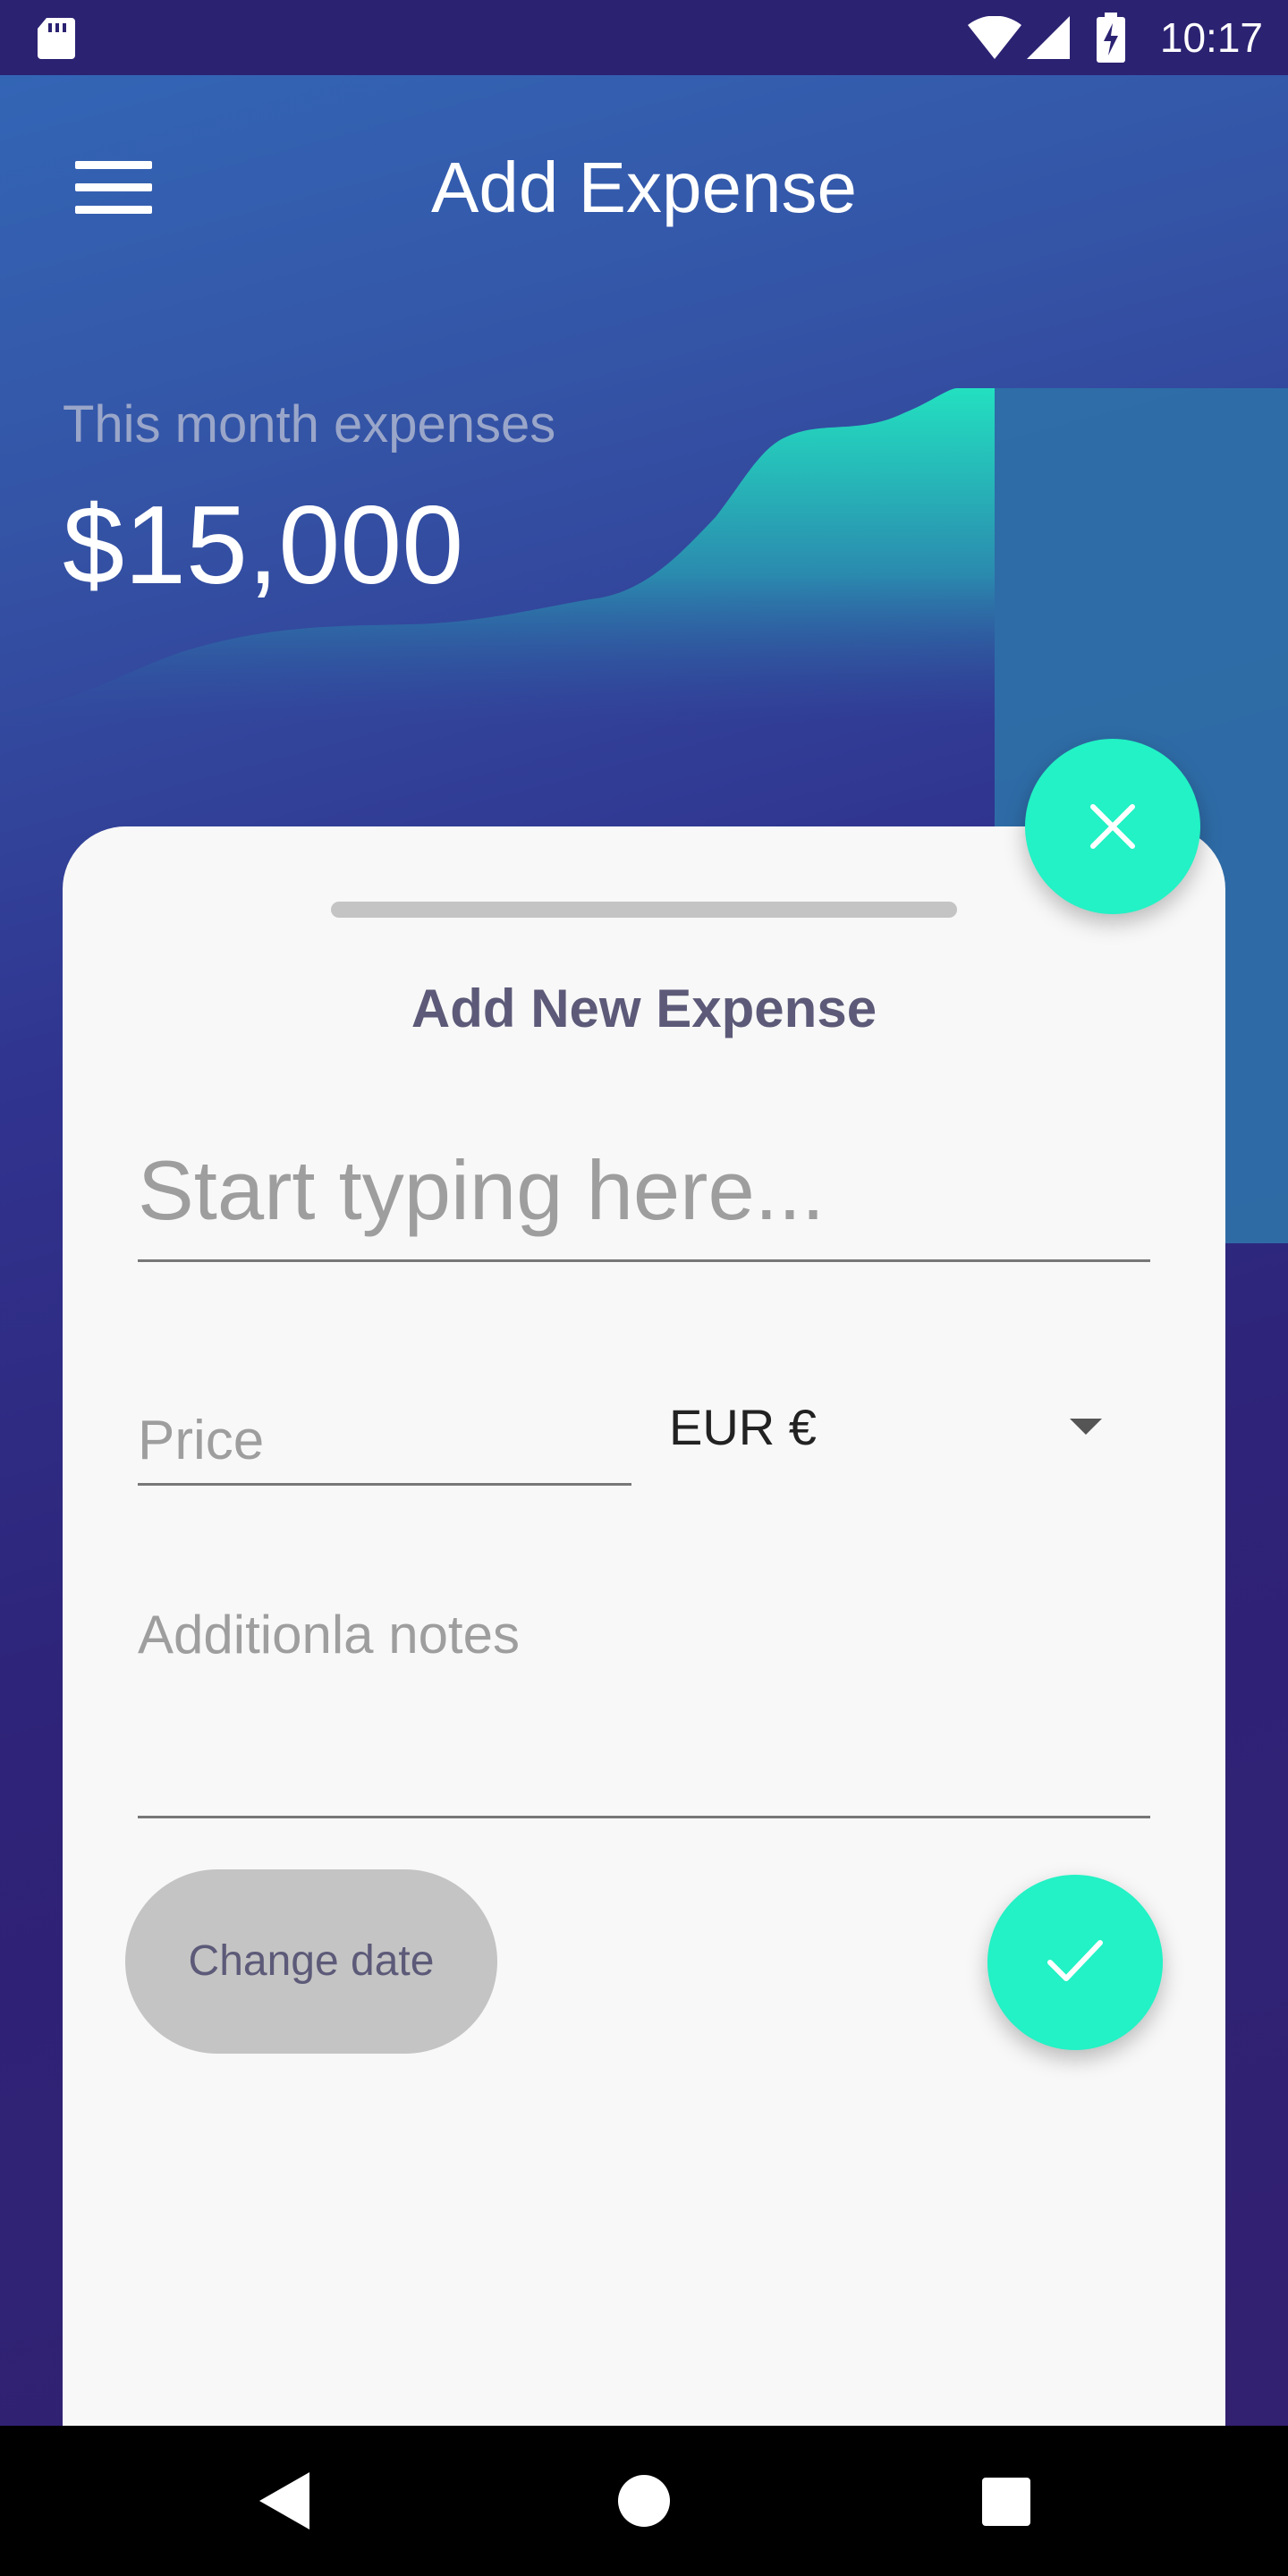 This screenshot has height=2576, width=1288. Describe the element at coordinates (1048, 37) in the screenshot. I see `cell-signal-icon` at that location.